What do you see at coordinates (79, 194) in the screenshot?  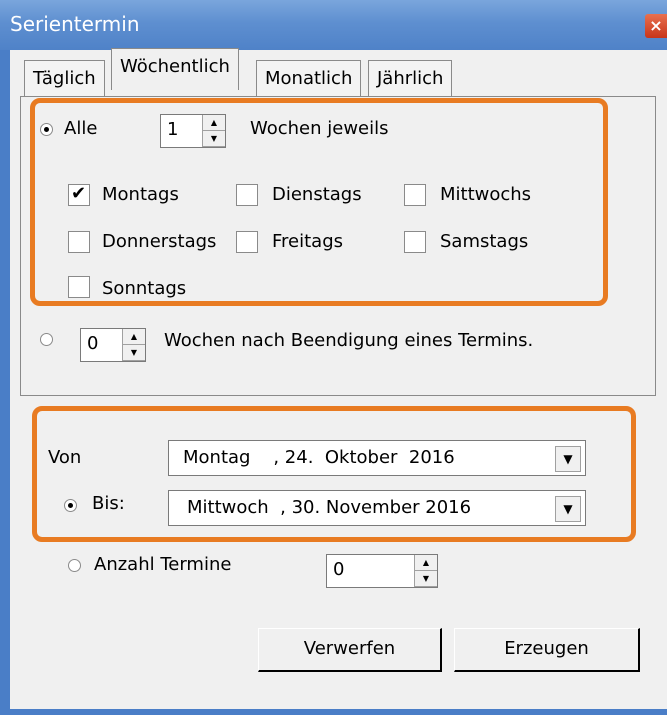 I see `checkbox-montags` at bounding box center [79, 194].